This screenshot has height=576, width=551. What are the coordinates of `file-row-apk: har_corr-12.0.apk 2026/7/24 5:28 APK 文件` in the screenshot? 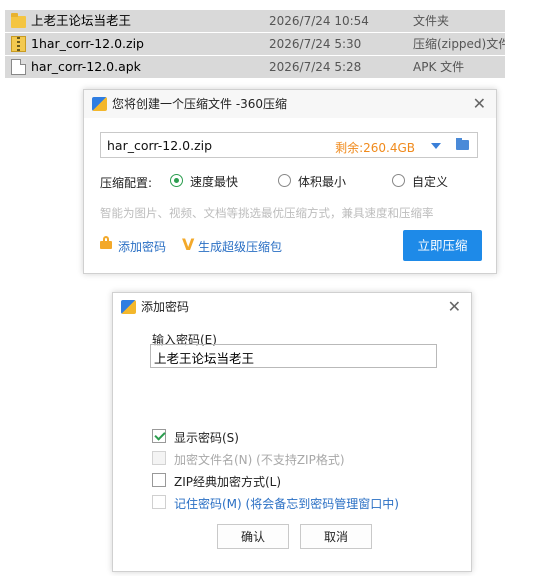 It's located at (255, 67).